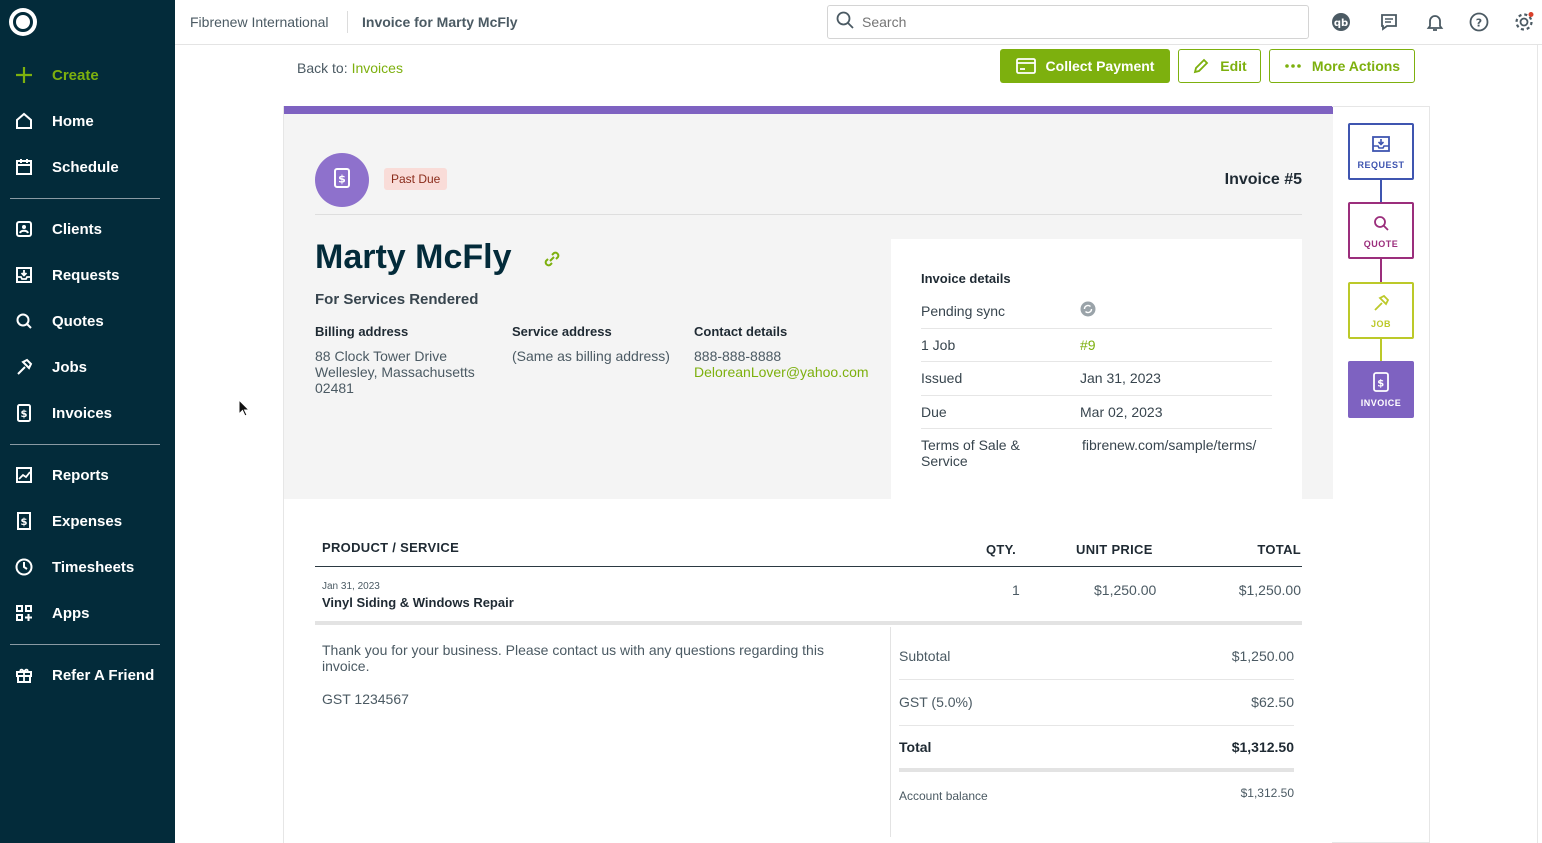 This screenshot has height=843, width=1542. What do you see at coordinates (1262, 656) in the screenshot?
I see `subtotal-value: $1,250.00` at bounding box center [1262, 656].